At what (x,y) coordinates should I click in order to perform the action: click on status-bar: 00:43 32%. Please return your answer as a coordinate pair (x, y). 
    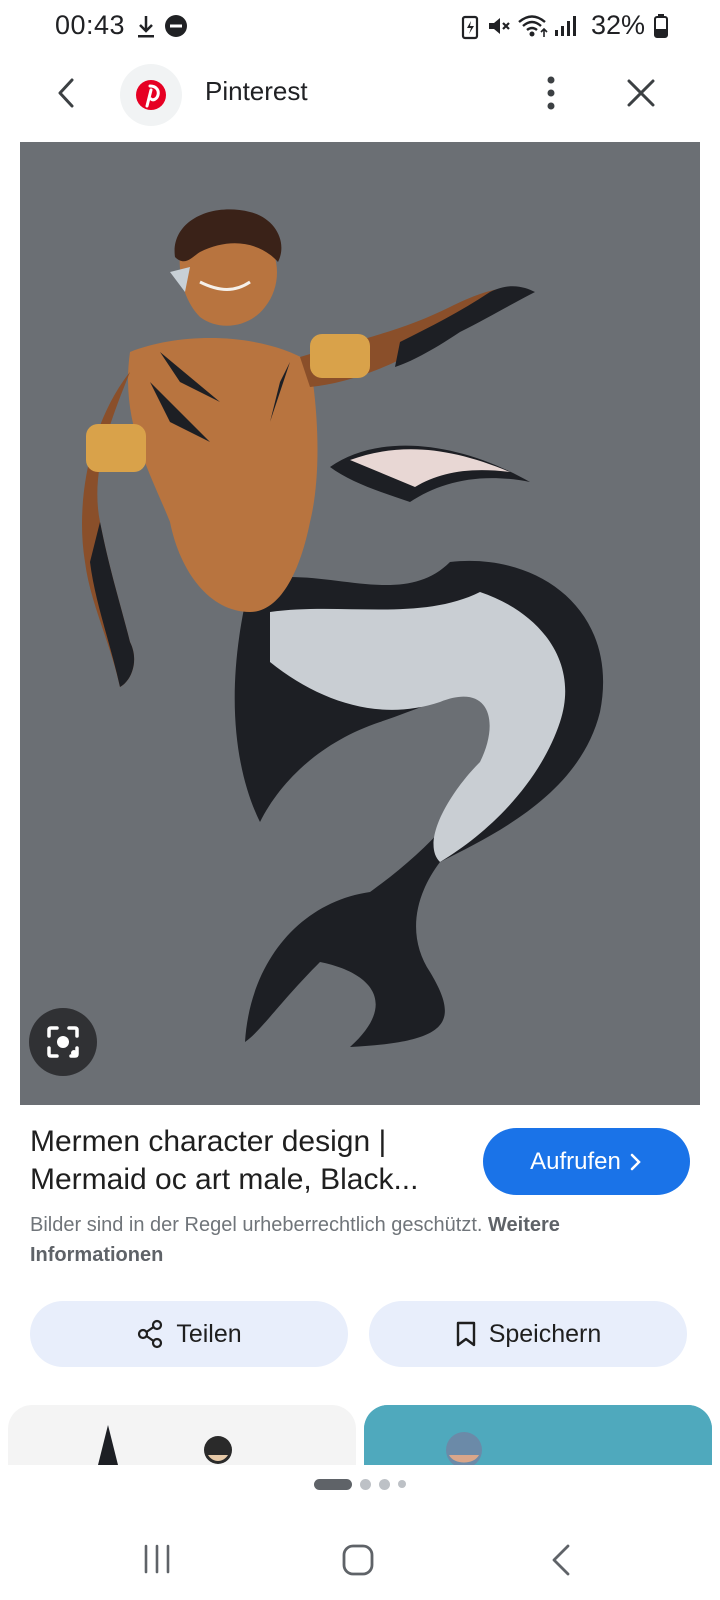
    Looking at the image, I should click on (360, 26).